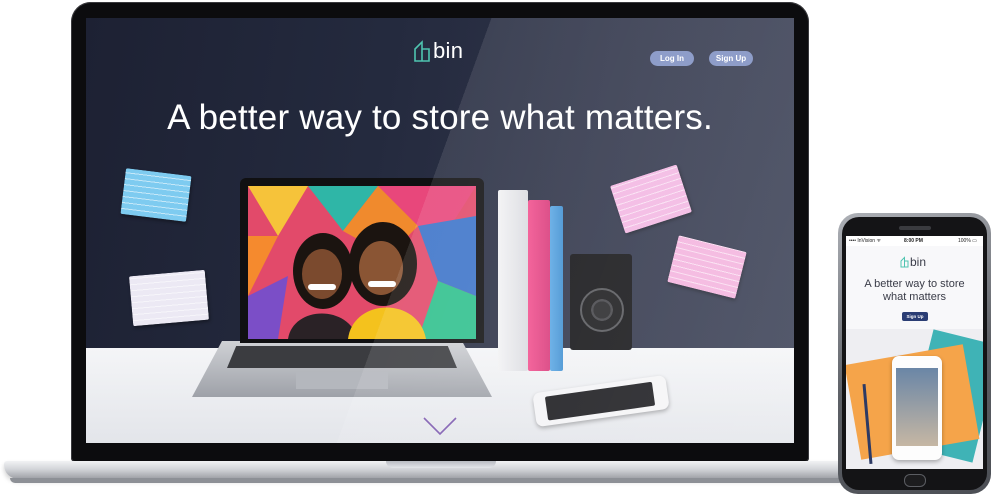 This screenshot has width=1004, height=496. I want to click on phone-home-button, so click(915, 480).